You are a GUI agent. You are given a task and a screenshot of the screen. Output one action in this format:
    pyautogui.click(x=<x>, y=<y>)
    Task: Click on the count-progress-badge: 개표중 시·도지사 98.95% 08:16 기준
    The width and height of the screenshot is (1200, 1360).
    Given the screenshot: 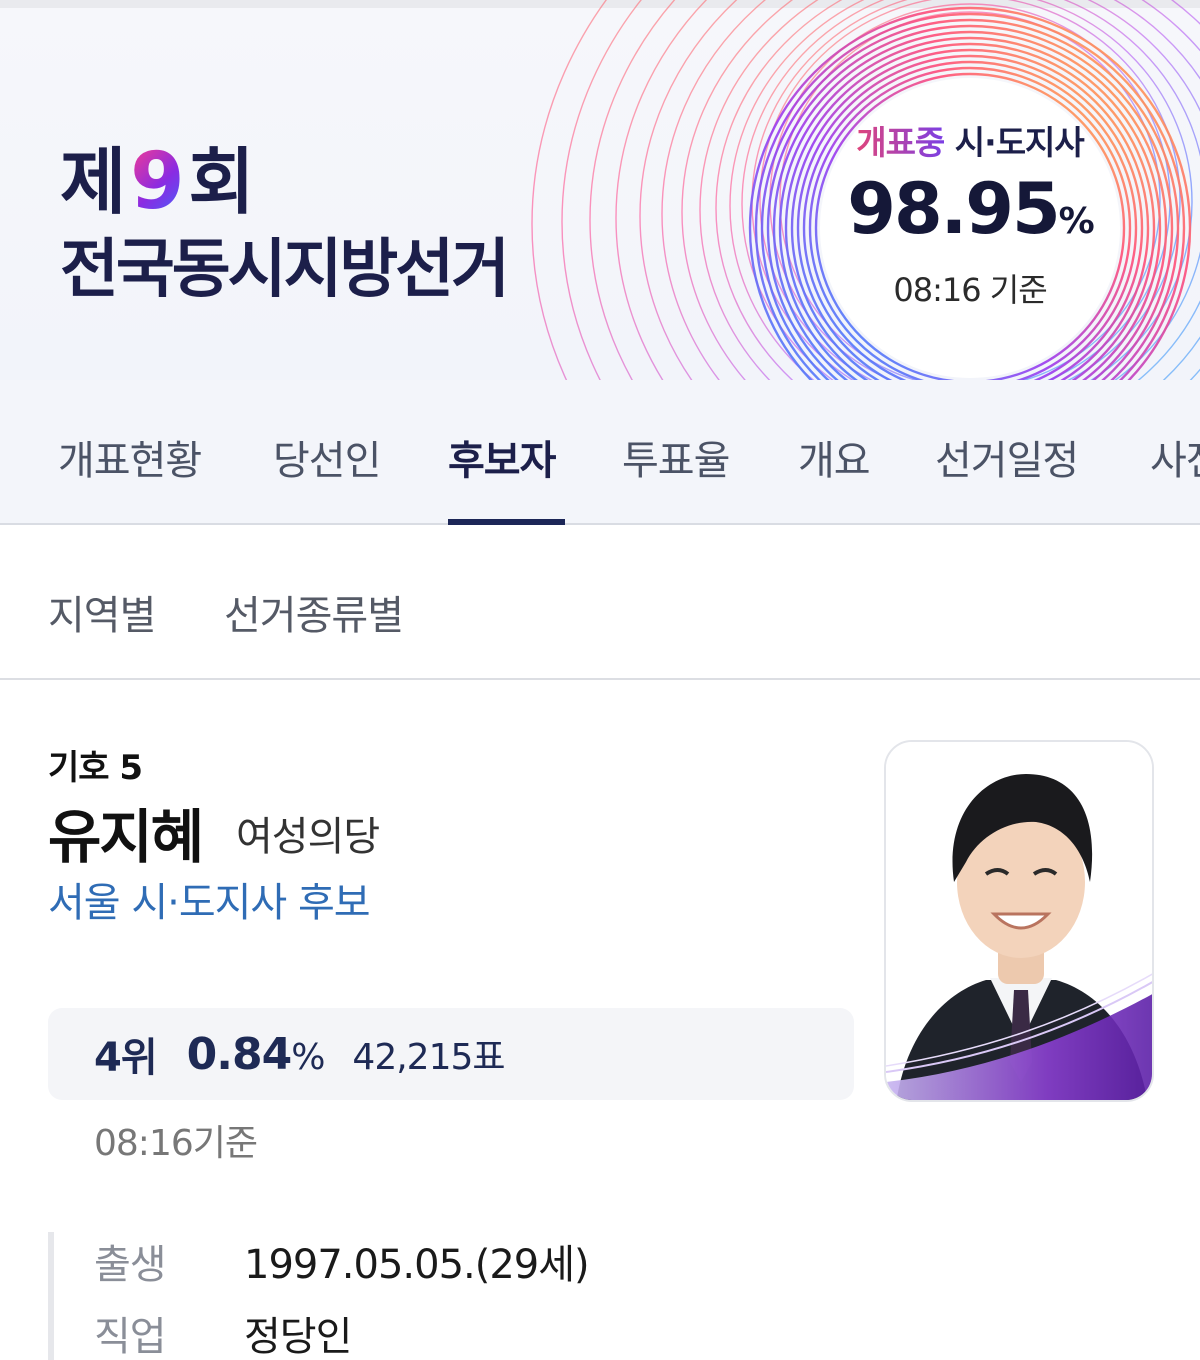 What is the action you would take?
    pyautogui.click(x=970, y=228)
    